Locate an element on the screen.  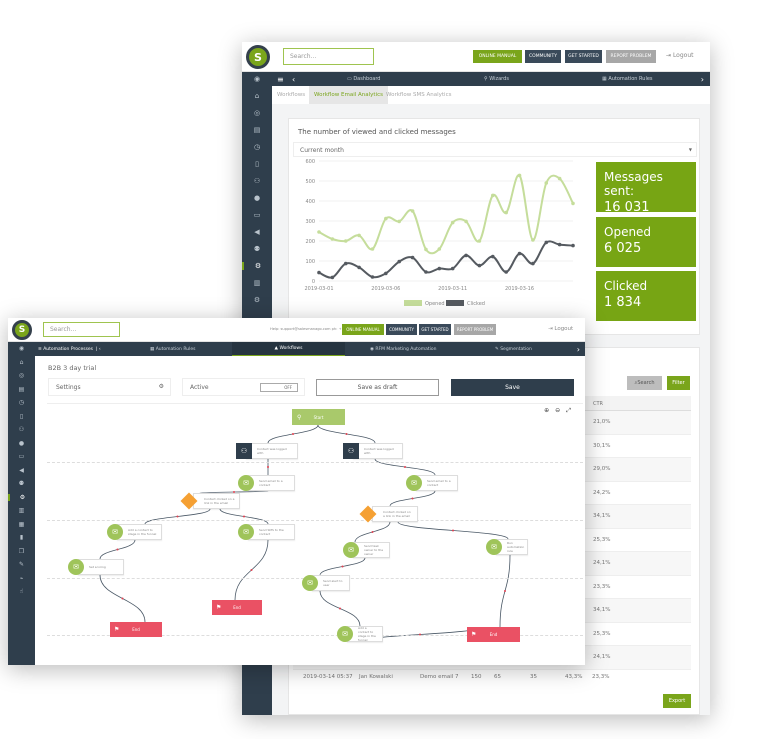
search-button: ⌕ Search is located at coordinates (644, 383).